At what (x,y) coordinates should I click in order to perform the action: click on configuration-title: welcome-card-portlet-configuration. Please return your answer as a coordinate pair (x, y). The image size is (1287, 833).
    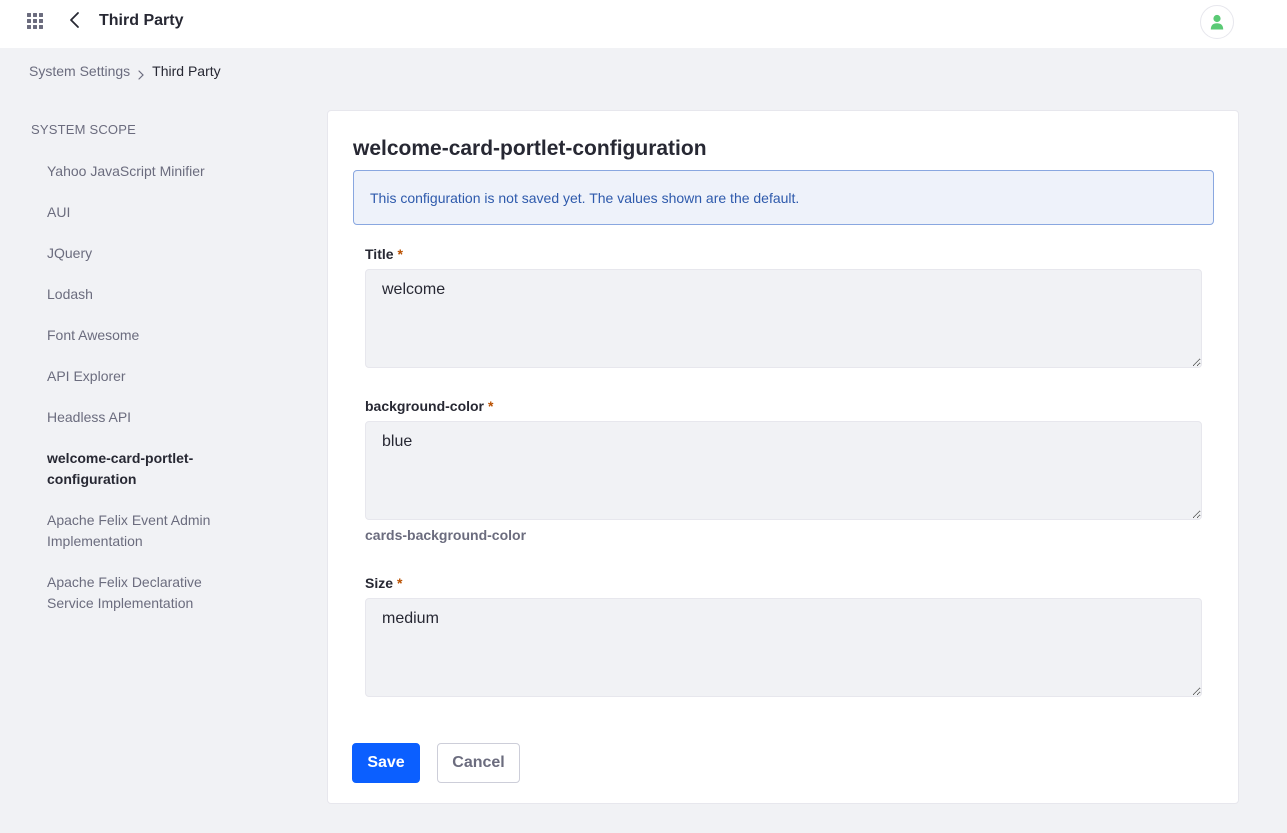
    Looking at the image, I should click on (530, 148).